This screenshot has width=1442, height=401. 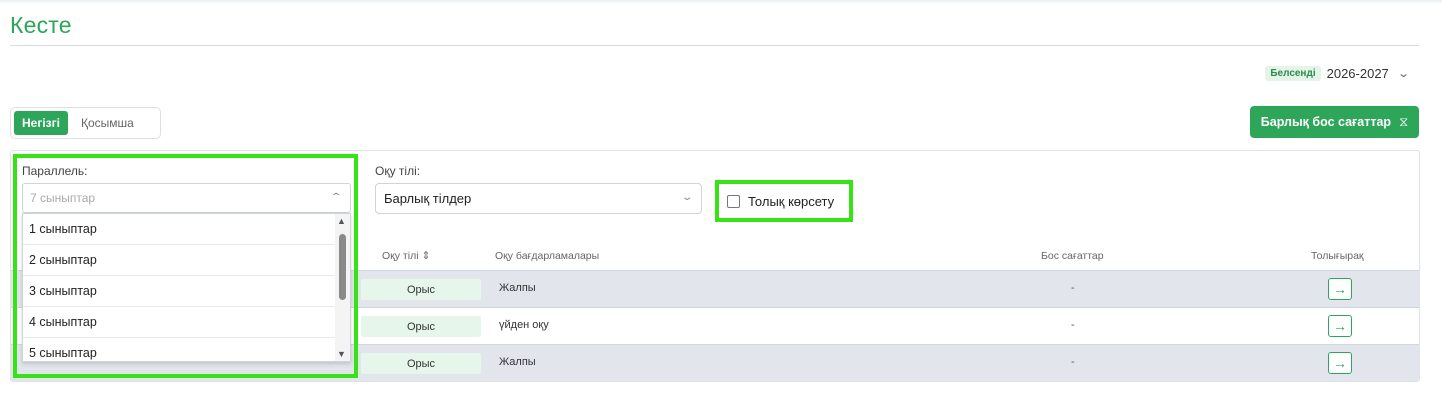 I want to click on language-select: Барлық тілдер ⌄, so click(x=538, y=198).